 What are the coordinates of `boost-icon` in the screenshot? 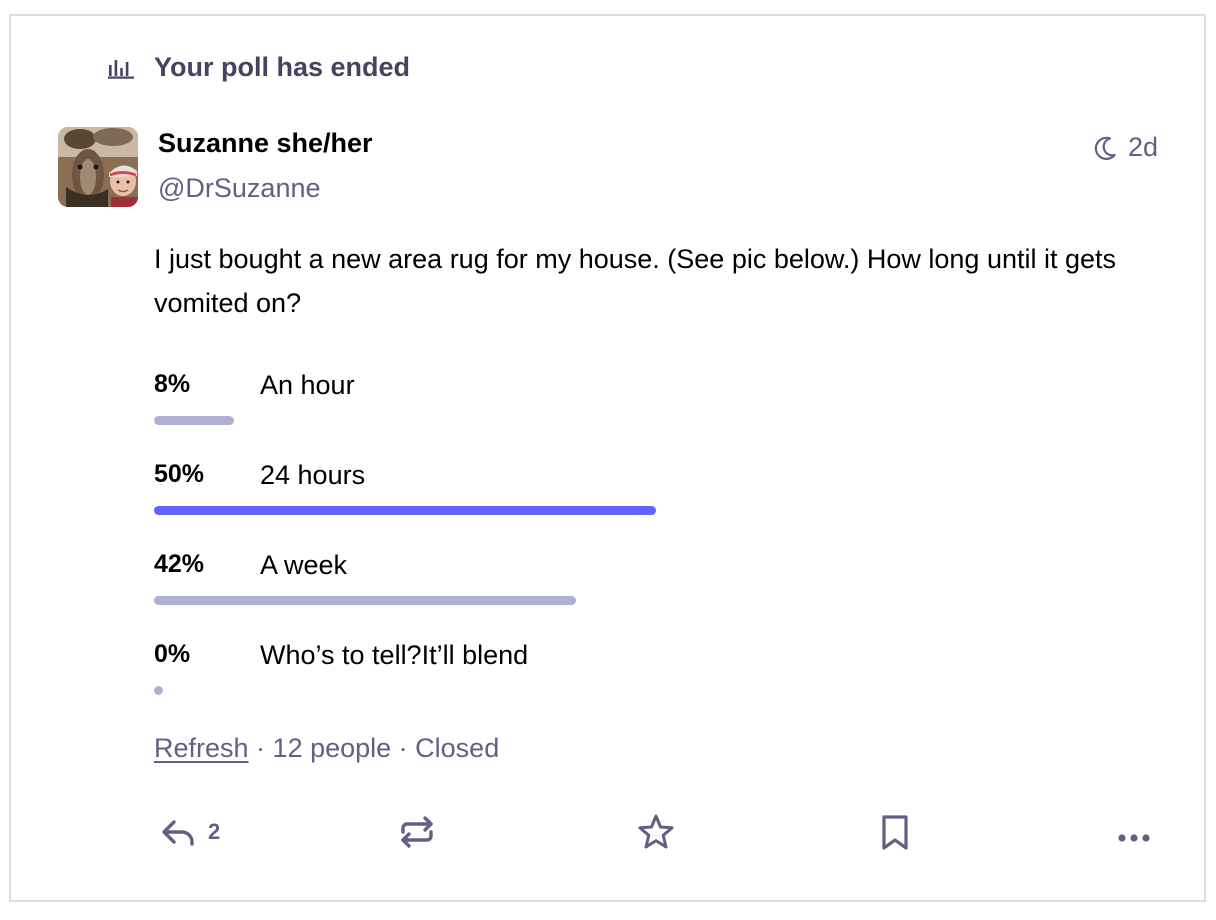 It's located at (417, 832).